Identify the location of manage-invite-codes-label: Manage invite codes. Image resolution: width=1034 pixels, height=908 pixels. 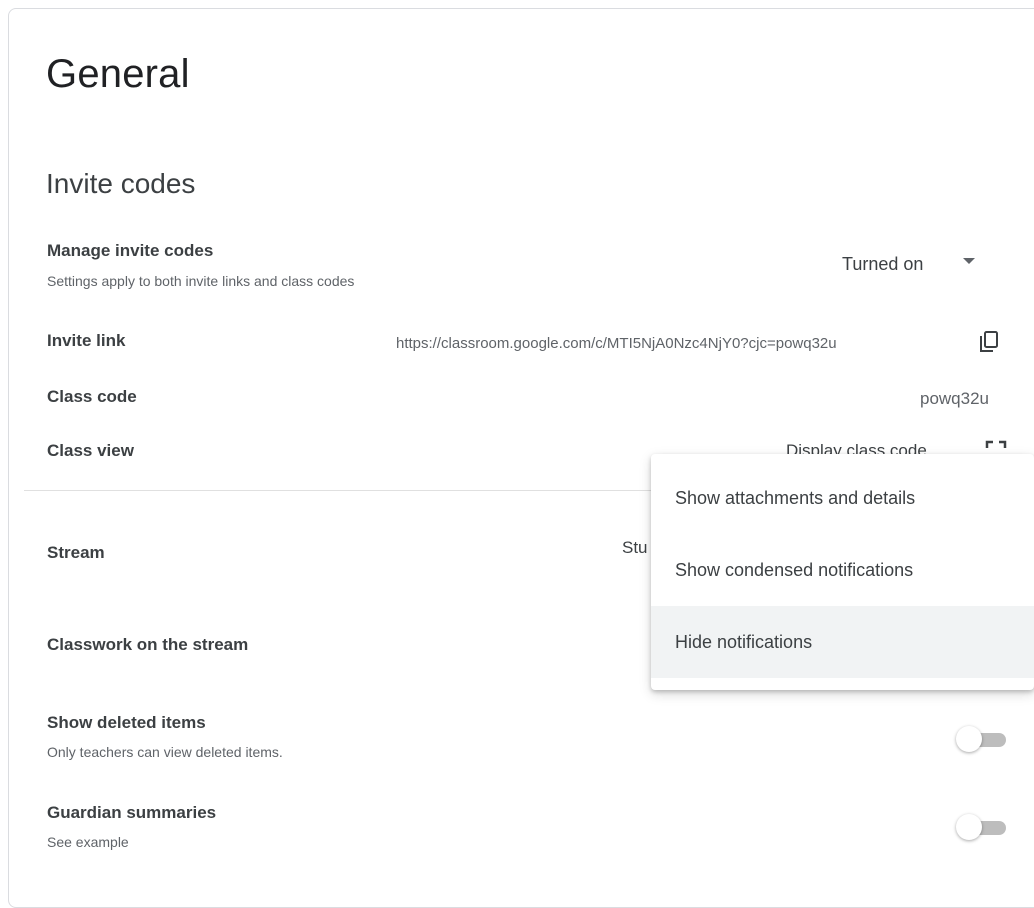
(130, 250).